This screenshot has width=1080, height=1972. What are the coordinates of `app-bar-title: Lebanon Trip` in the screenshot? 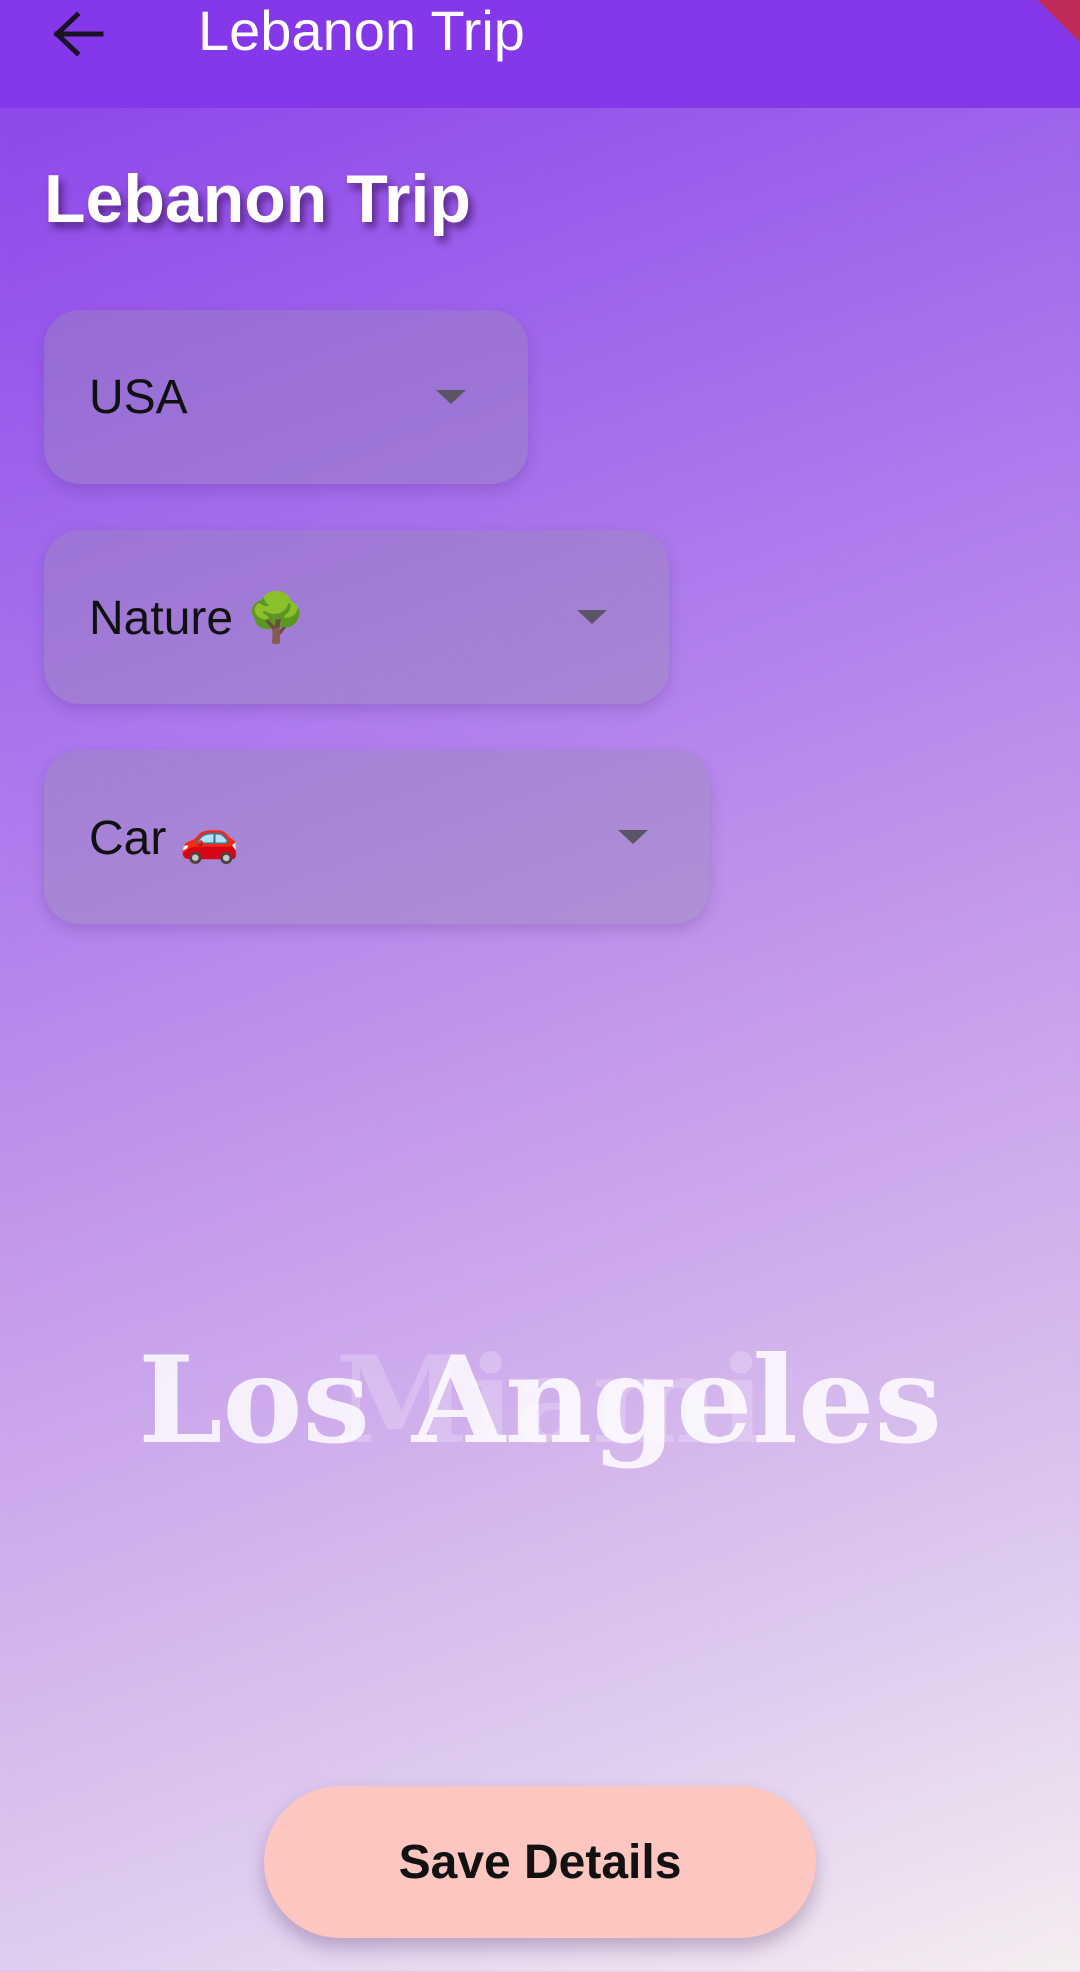 It's located at (361, 31).